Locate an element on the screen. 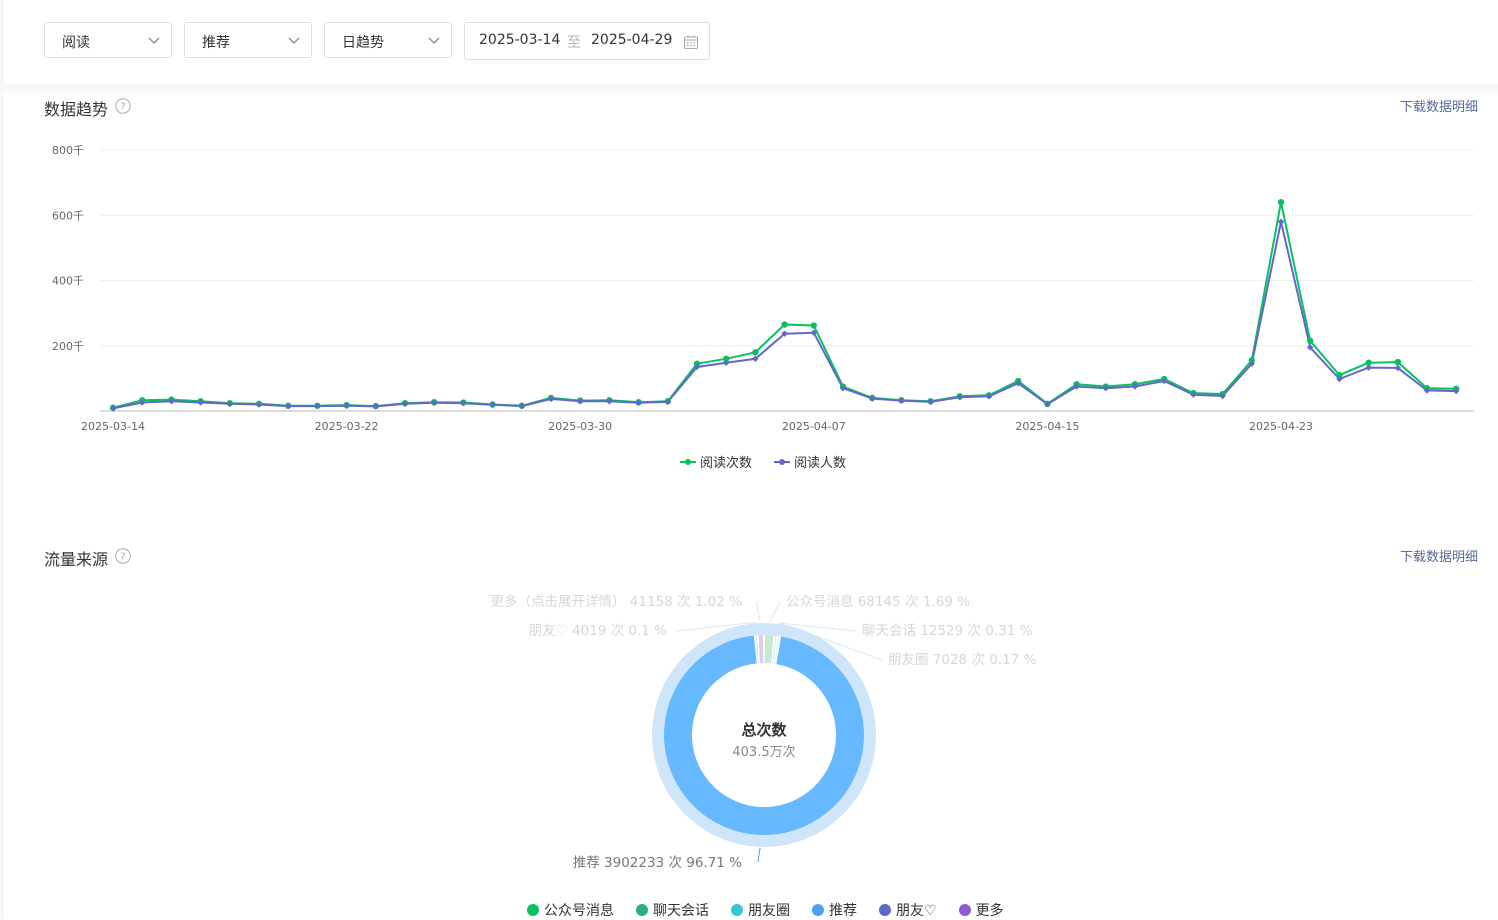 The height and width of the screenshot is (920, 1498). legend-item-more: 更多 is located at coordinates (981, 910).